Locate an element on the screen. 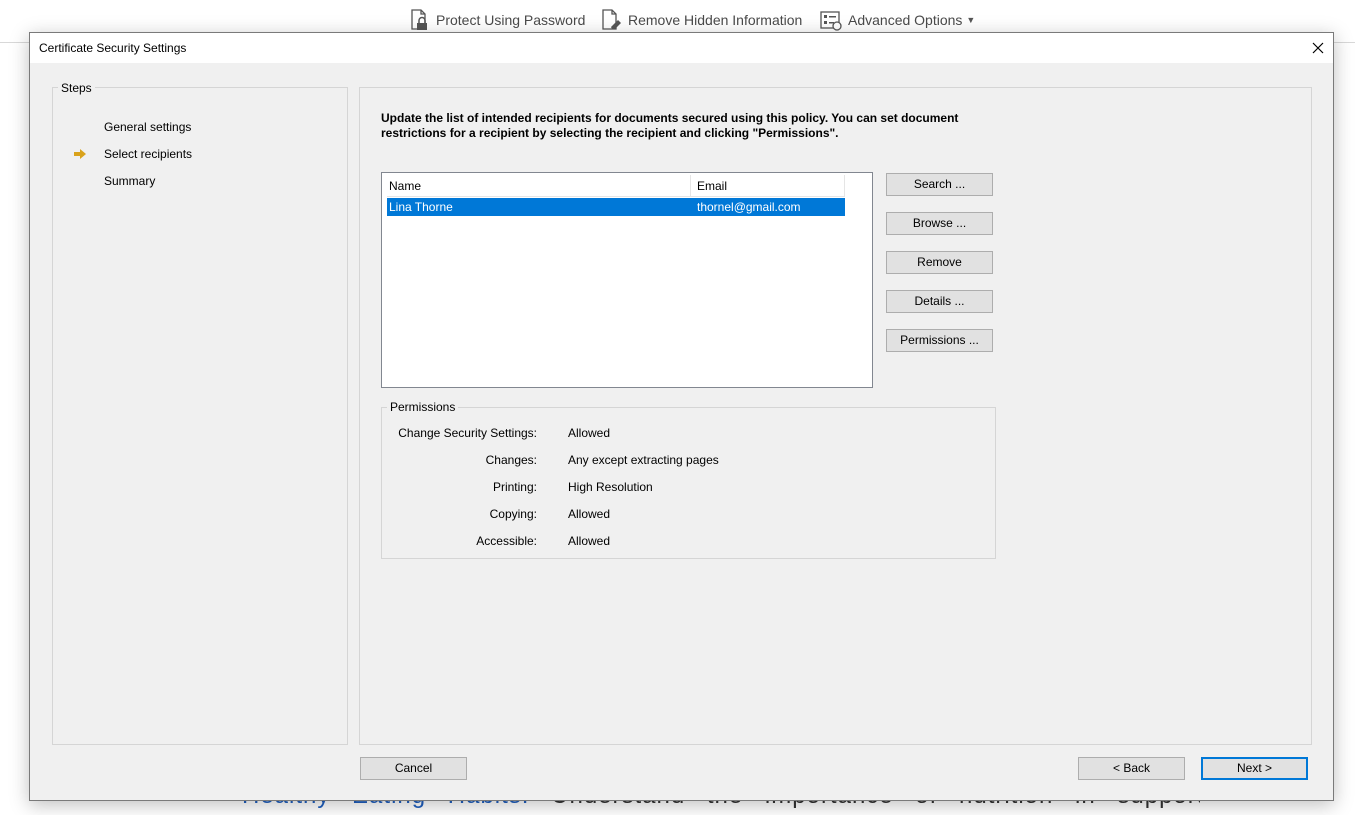 This screenshot has height=815, width=1355. permission-value-copying: Allowed is located at coordinates (589, 514).